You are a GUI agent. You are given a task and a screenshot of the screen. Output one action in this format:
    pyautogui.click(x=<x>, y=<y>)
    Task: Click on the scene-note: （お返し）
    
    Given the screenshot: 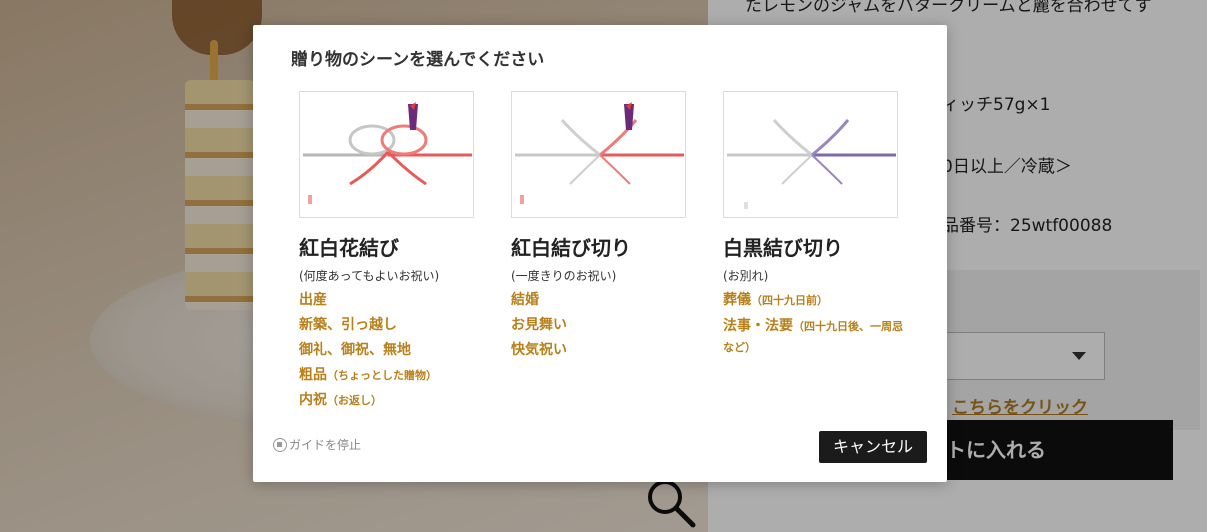 What is the action you would take?
    pyautogui.click(x=354, y=400)
    